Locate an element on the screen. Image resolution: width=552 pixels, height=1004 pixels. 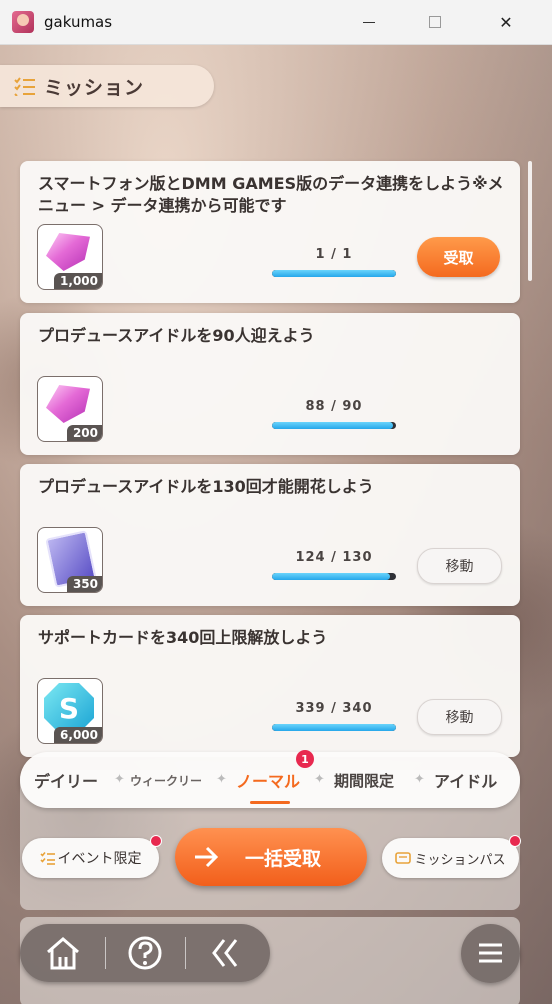
tab-idol: アイドル is located at coordinates (465, 780).